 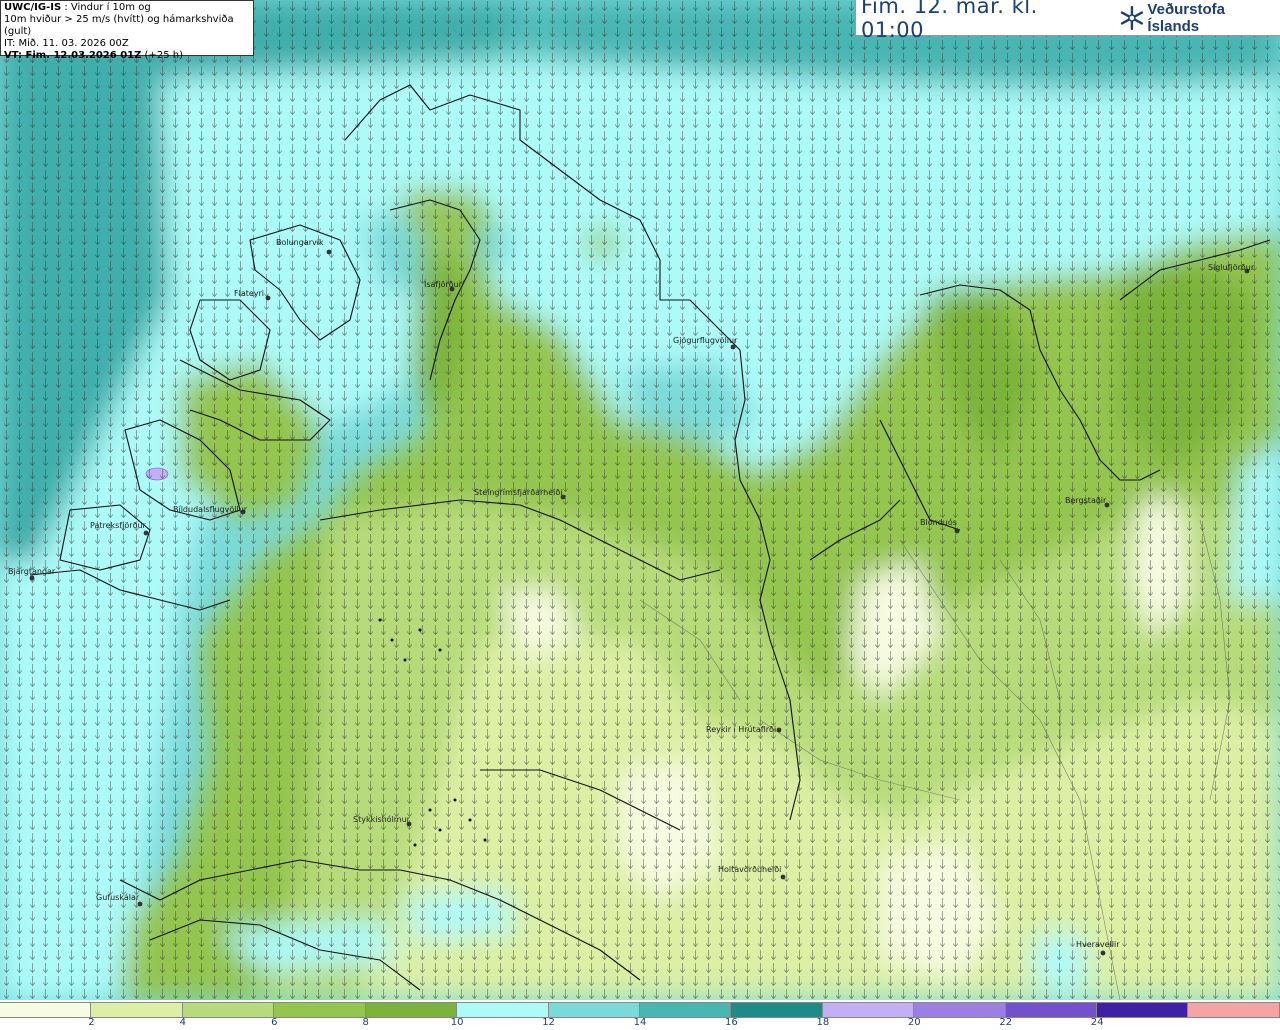 What do you see at coordinates (823, 1022) in the screenshot?
I see `legend-tick-label: 18` at bounding box center [823, 1022].